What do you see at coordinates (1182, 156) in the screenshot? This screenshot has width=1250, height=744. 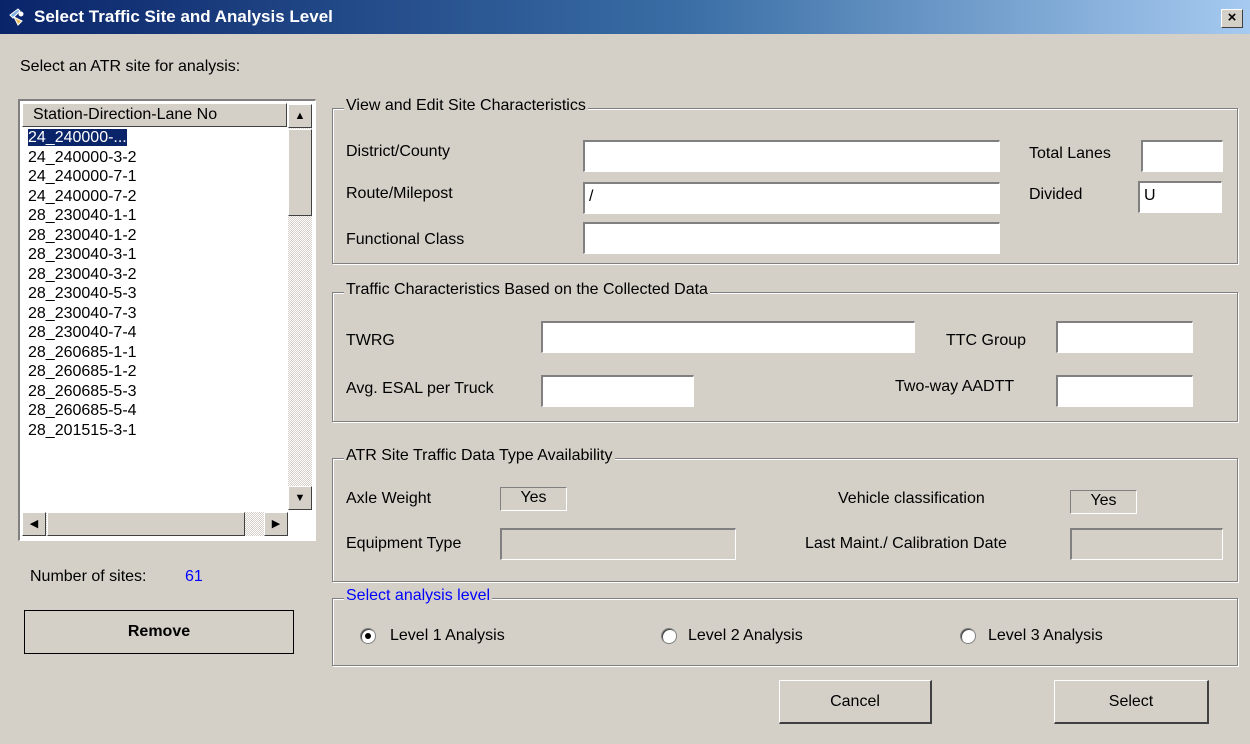 I see `total-lanes-field` at bounding box center [1182, 156].